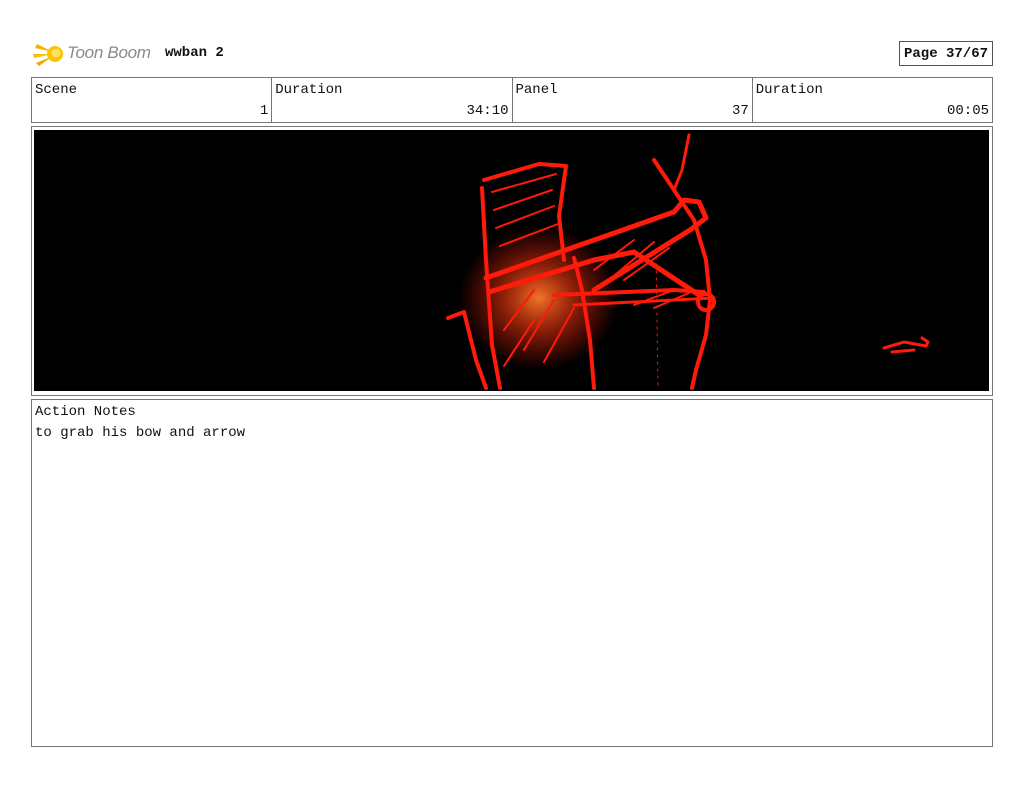 The height and width of the screenshot is (793, 1024). What do you see at coordinates (633, 100) in the screenshot?
I see `panel-cell: Panel 37` at bounding box center [633, 100].